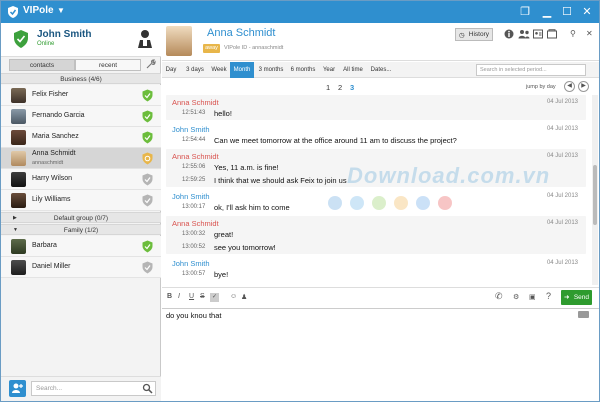  What do you see at coordinates (244, 297) in the screenshot?
I see `contact-share-icon: ♟` at bounding box center [244, 297].